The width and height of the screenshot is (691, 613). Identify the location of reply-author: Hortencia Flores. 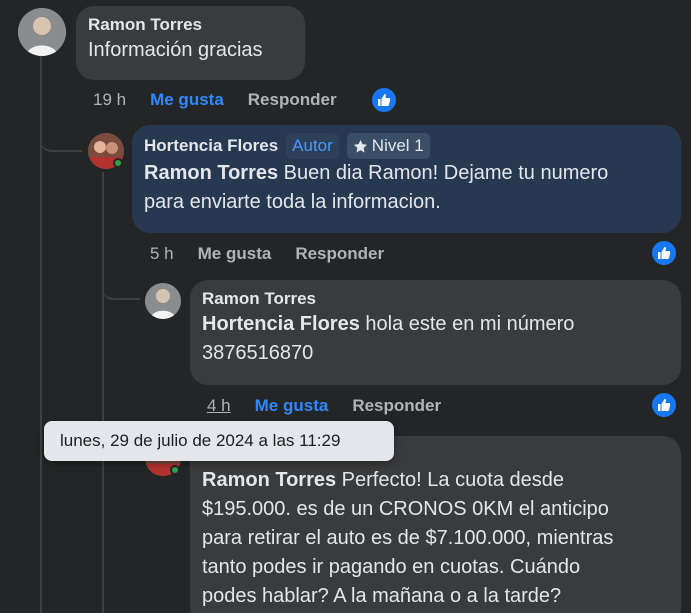
(211, 146).